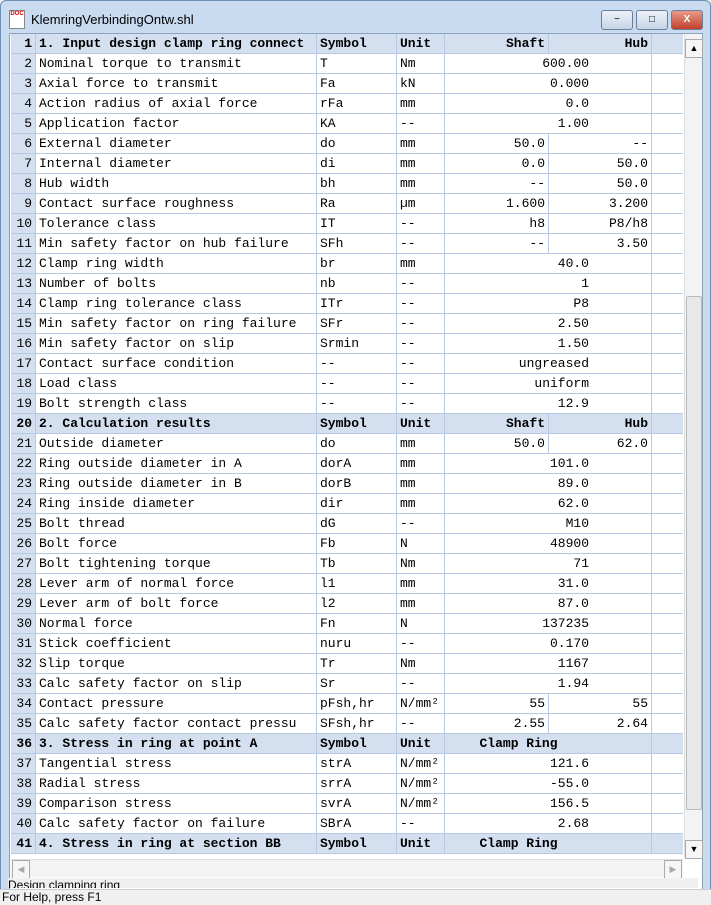 The height and width of the screenshot is (905, 711). Describe the element at coordinates (600, 143) in the screenshot. I see `hub-value: --` at that location.